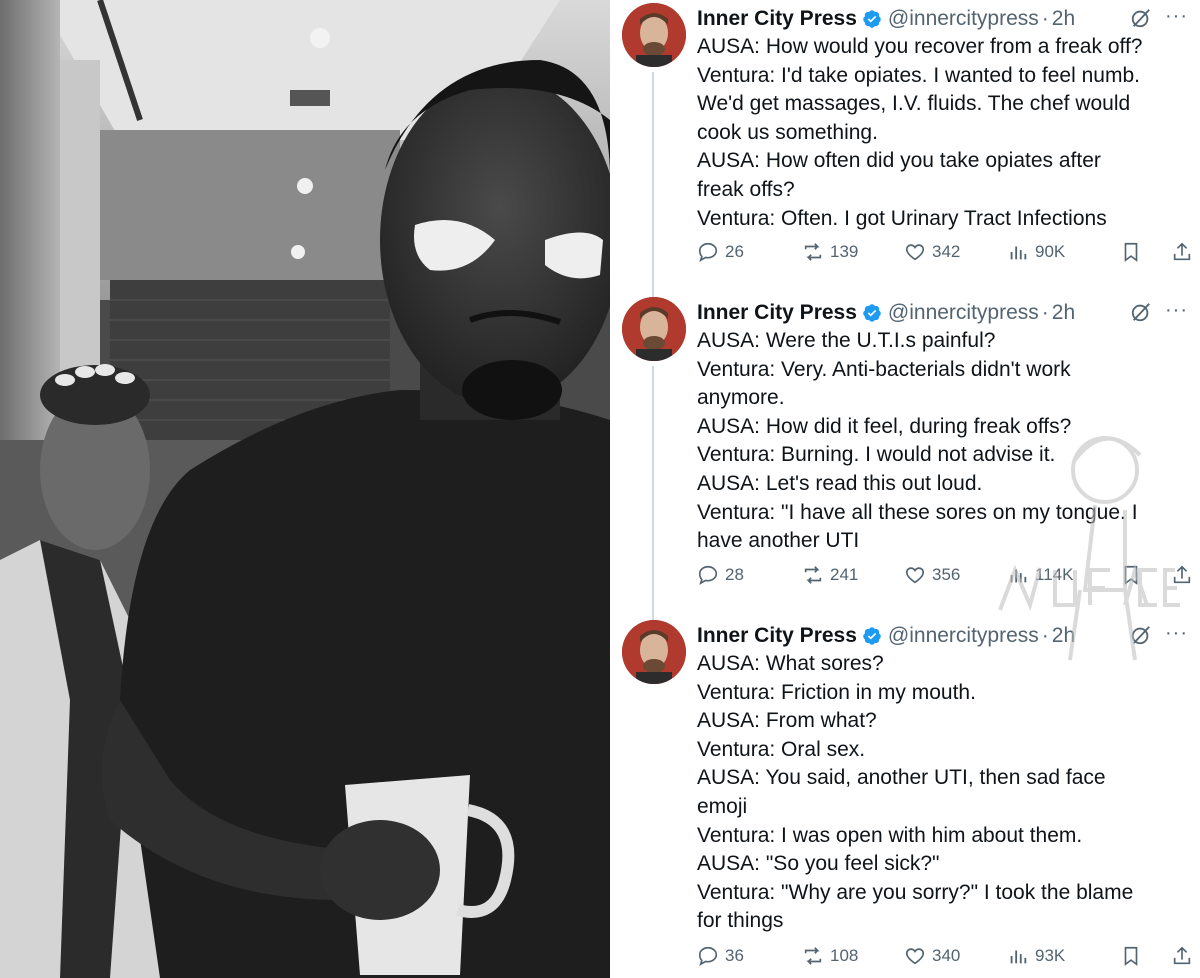 Image resolution: width=1200 pixels, height=978 pixels. I want to click on reply-count: 28, so click(734, 574).